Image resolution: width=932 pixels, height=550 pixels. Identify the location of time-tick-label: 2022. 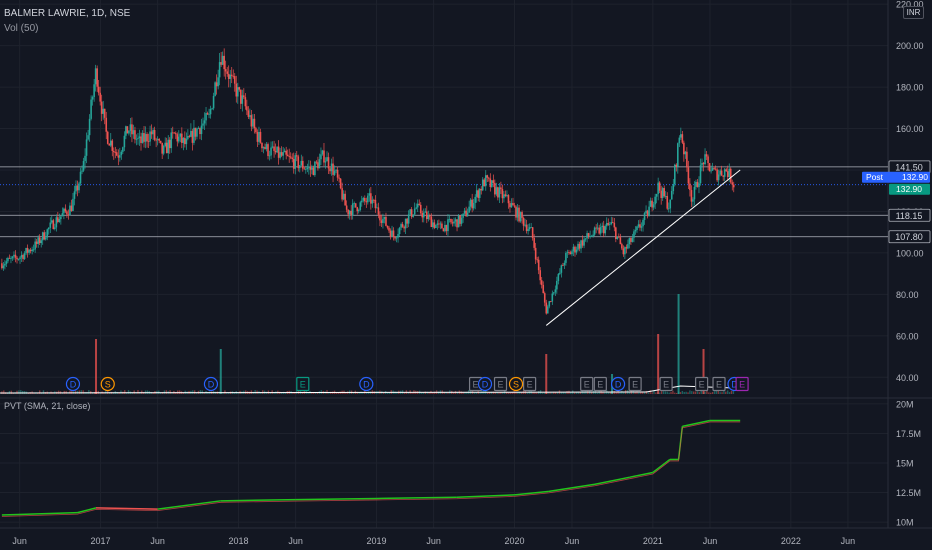
(791, 541).